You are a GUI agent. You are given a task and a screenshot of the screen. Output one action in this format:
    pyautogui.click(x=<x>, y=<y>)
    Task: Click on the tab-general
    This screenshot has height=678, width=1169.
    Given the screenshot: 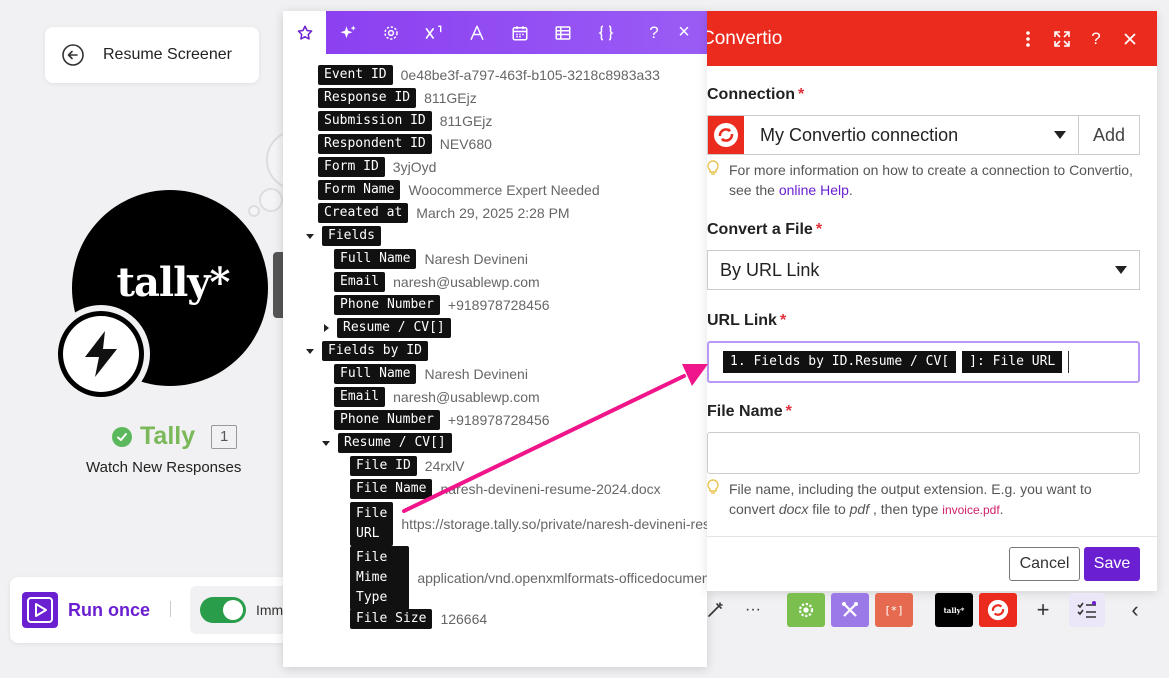 What is the action you would take?
    pyautogui.click(x=390, y=32)
    